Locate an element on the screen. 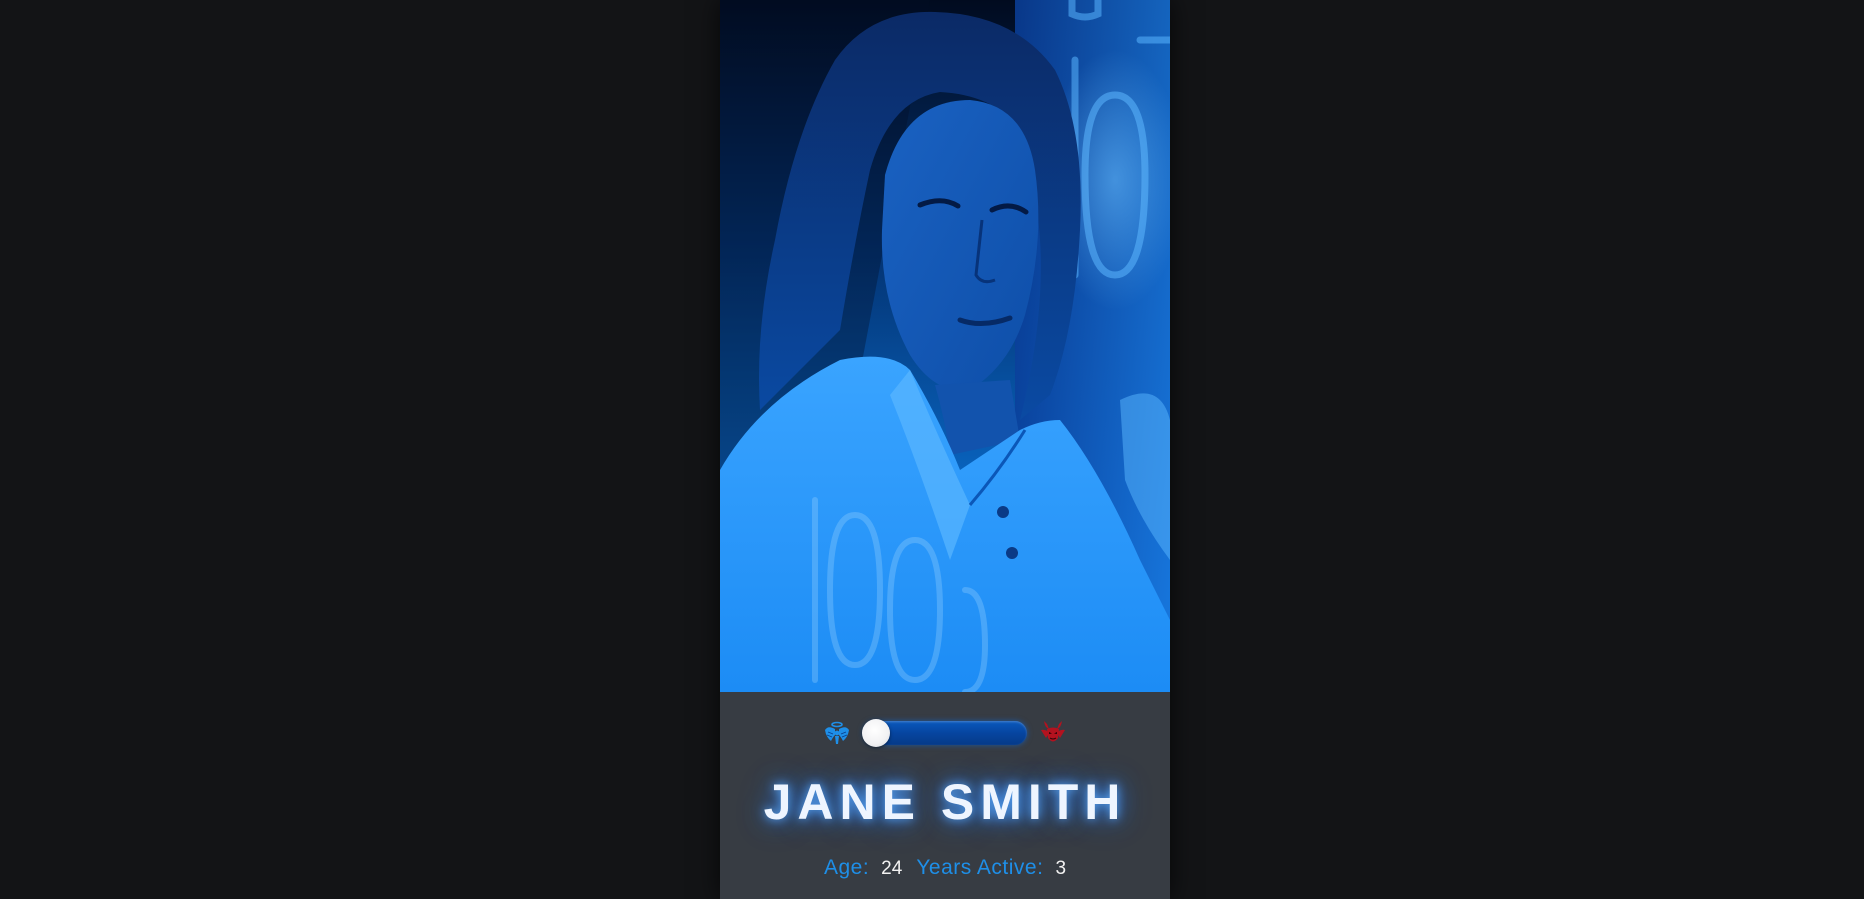 The image size is (1864, 899). profile-stats: Age: 24 Years Active: 3 is located at coordinates (945, 868).